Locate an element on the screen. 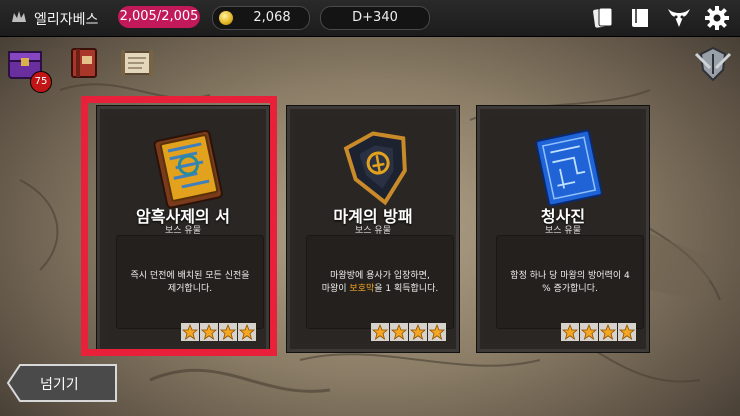 The width and height of the screenshot is (740, 416). card-body: 청사진 보스 유물 함정 하나 당 마왕의 방어력이 4 % 증가합니다. is located at coordinates (565, 229).